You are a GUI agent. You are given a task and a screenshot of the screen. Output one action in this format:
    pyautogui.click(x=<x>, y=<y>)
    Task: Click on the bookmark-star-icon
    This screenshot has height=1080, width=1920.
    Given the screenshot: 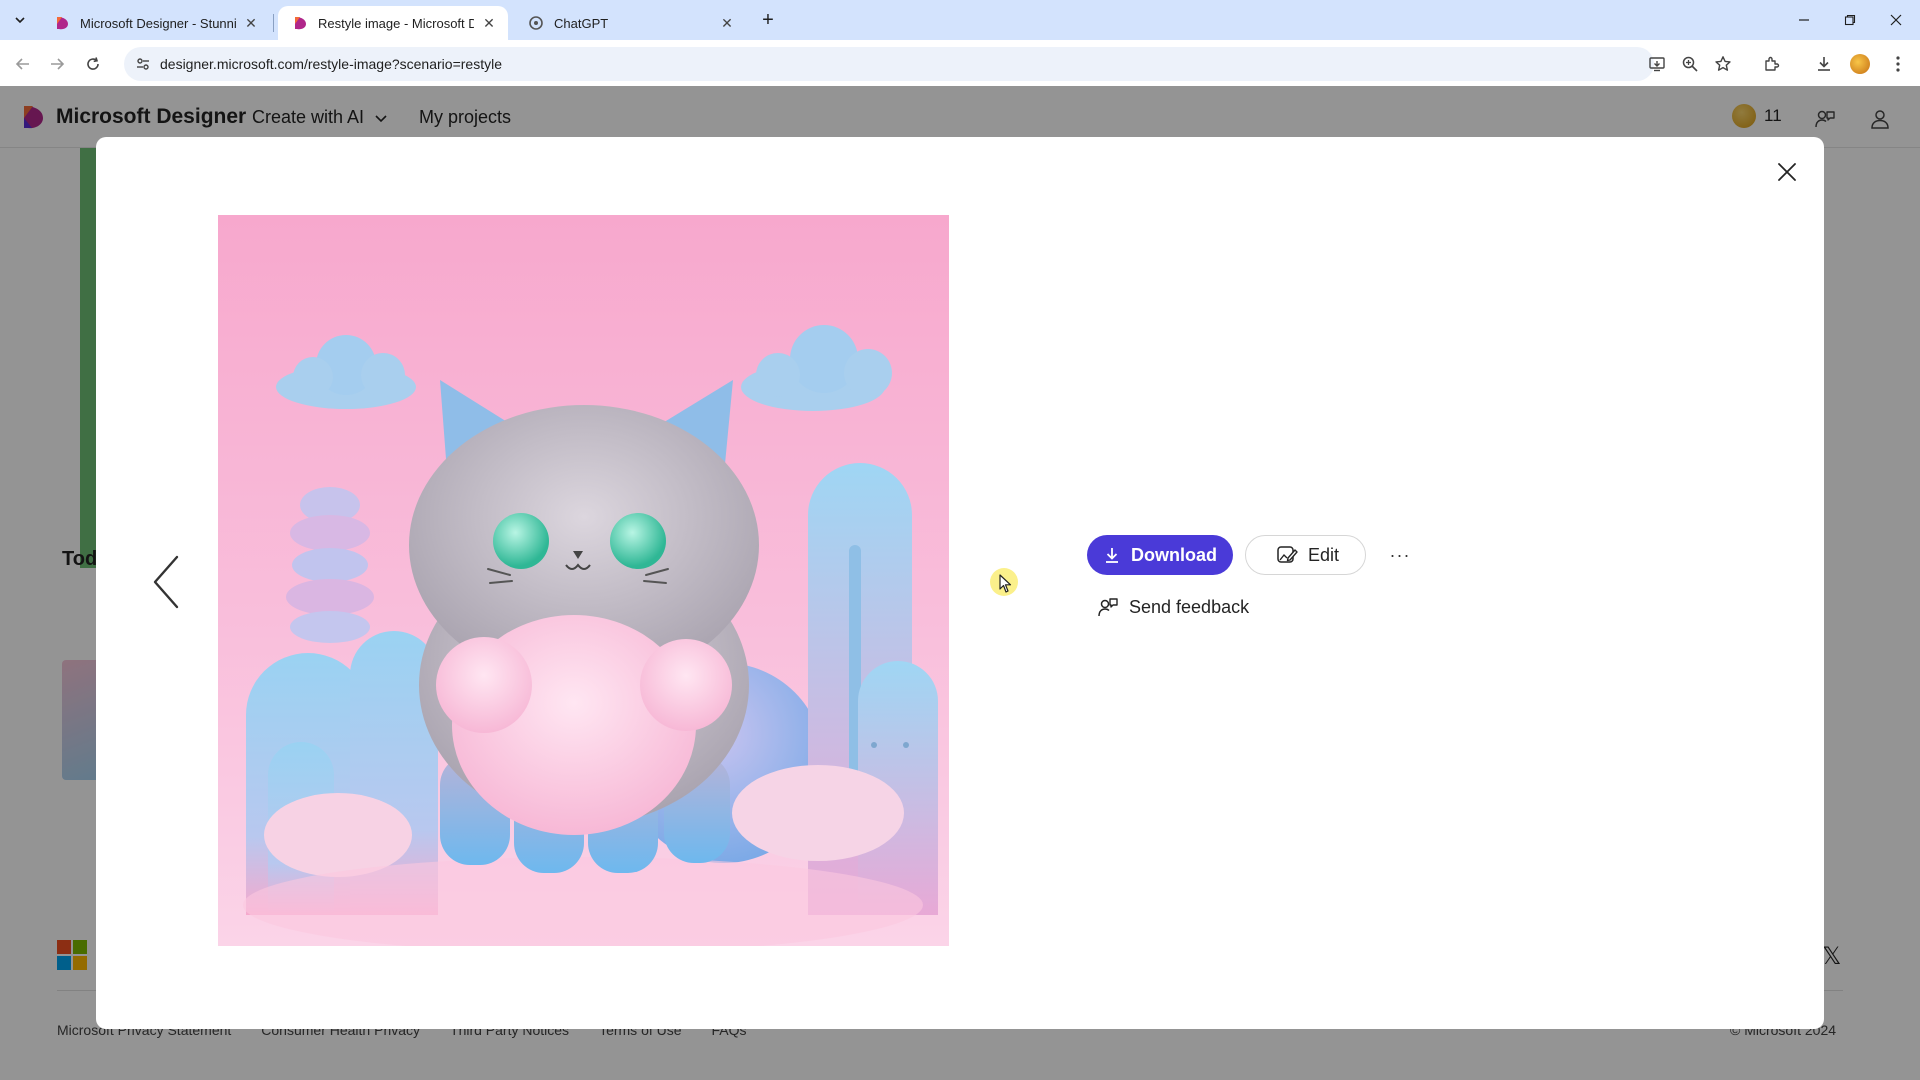 What is the action you would take?
    pyautogui.click(x=1723, y=64)
    